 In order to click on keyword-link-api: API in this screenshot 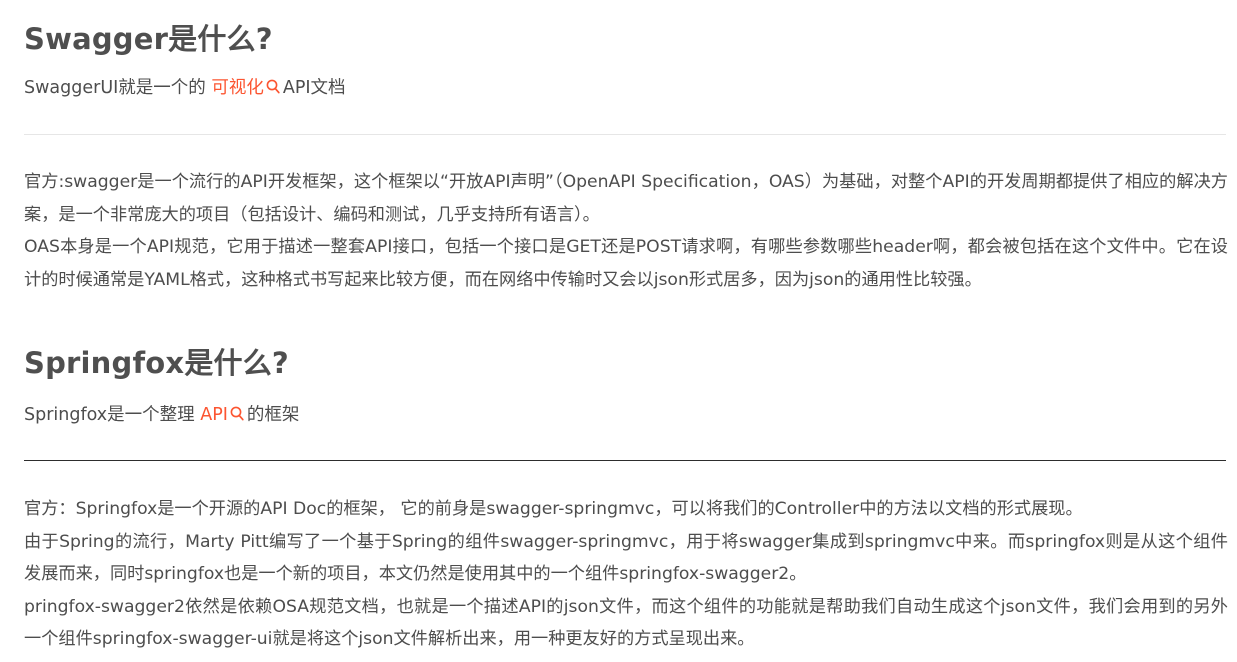, I will do `click(214, 415)`.